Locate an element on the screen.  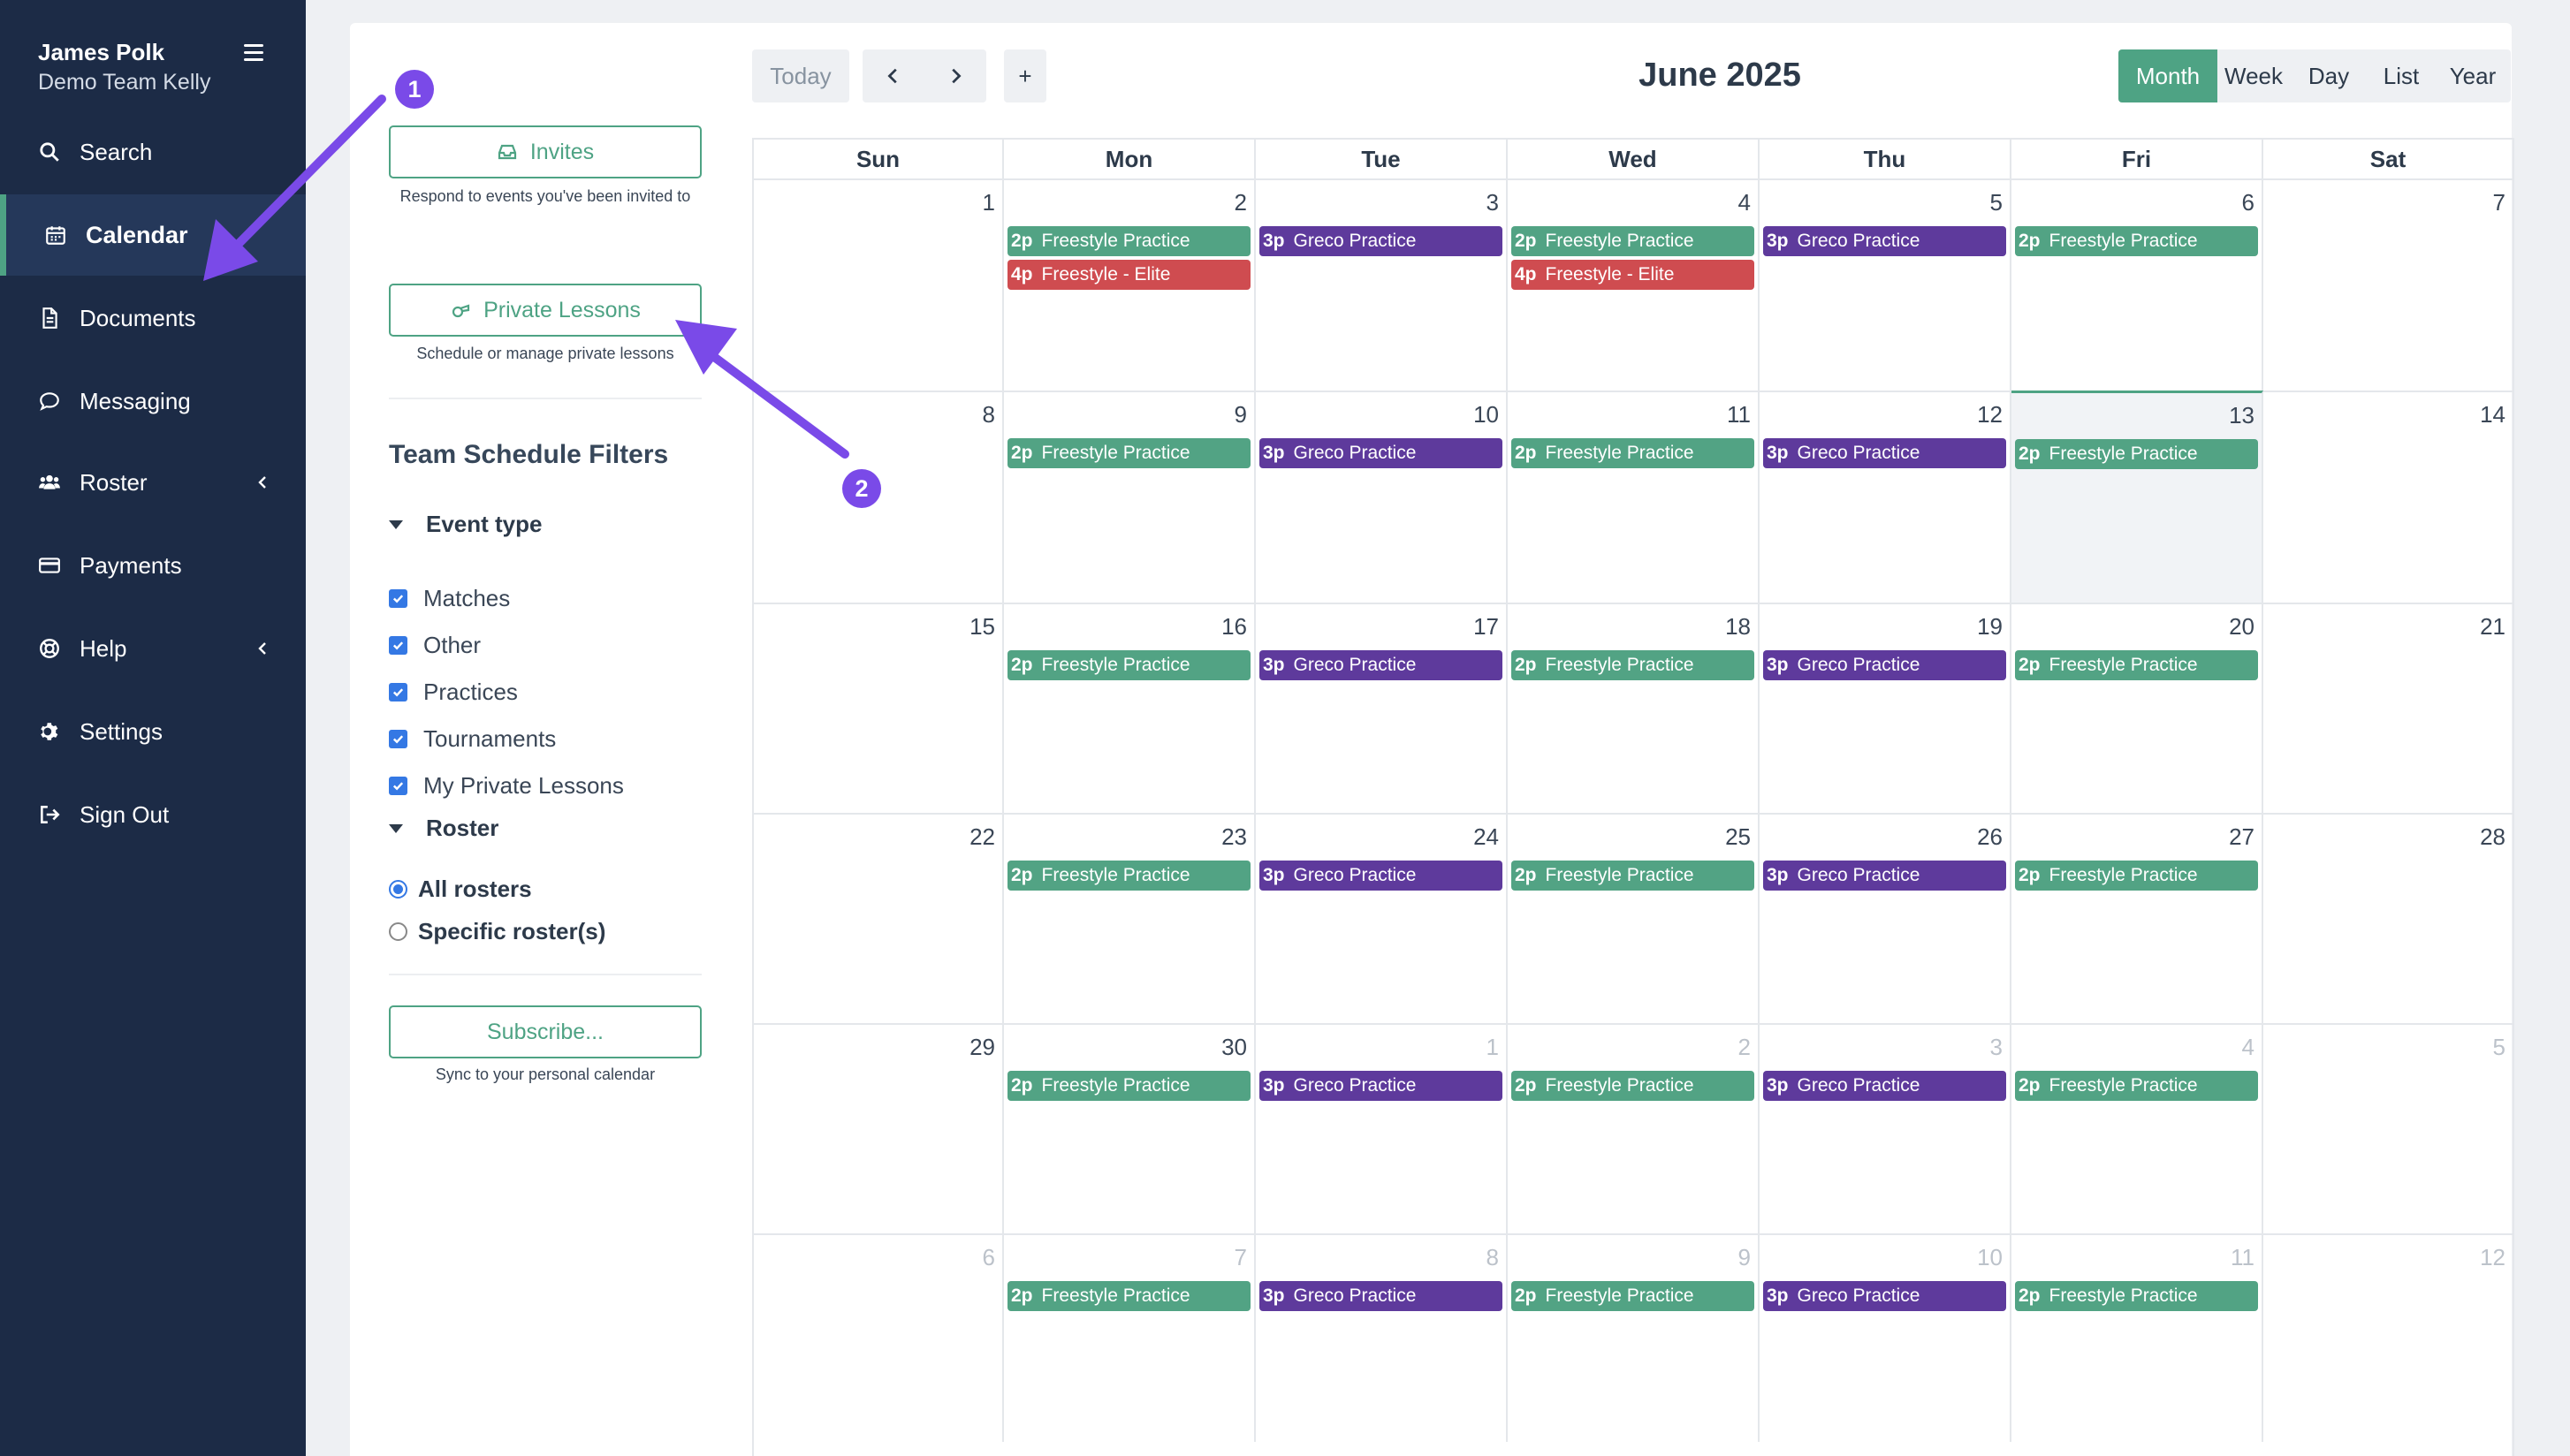
roster-toggle: Roster is located at coordinates (443, 828).